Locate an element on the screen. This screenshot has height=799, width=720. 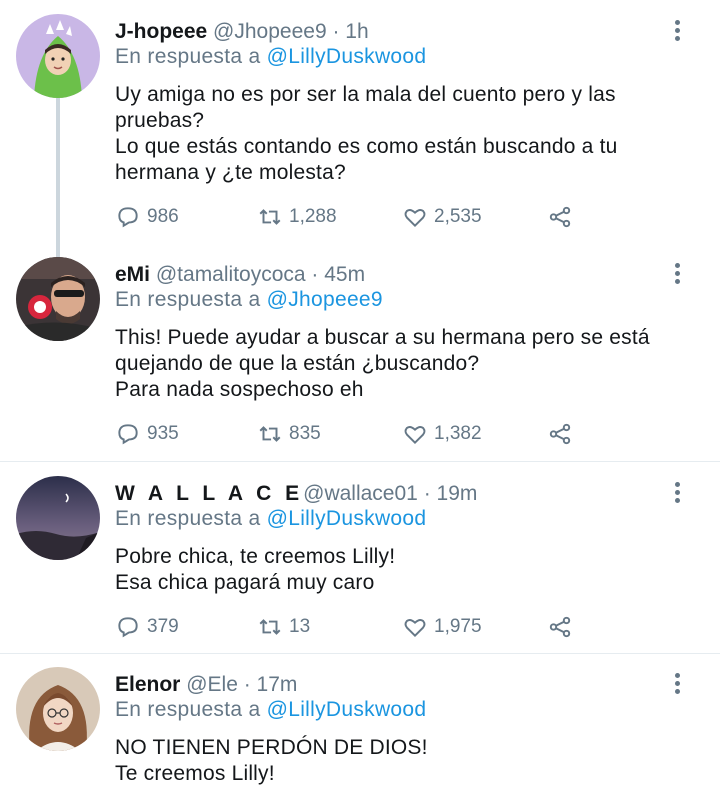
tweet-actions: 986 1,288 2,535 is located at coordinates (355, 217).